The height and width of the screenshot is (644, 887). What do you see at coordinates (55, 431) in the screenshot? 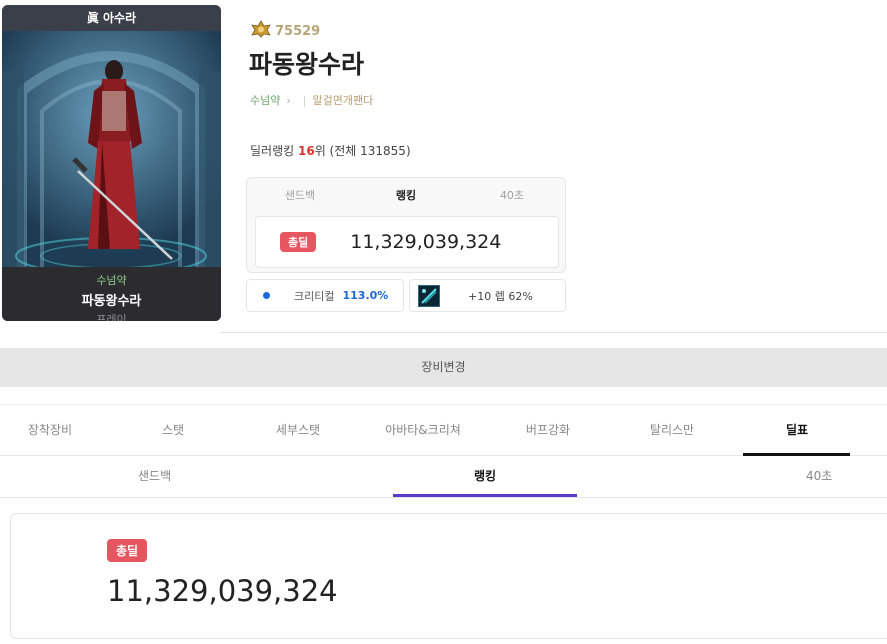
I see `tab-equipment: 장착장비` at bounding box center [55, 431].